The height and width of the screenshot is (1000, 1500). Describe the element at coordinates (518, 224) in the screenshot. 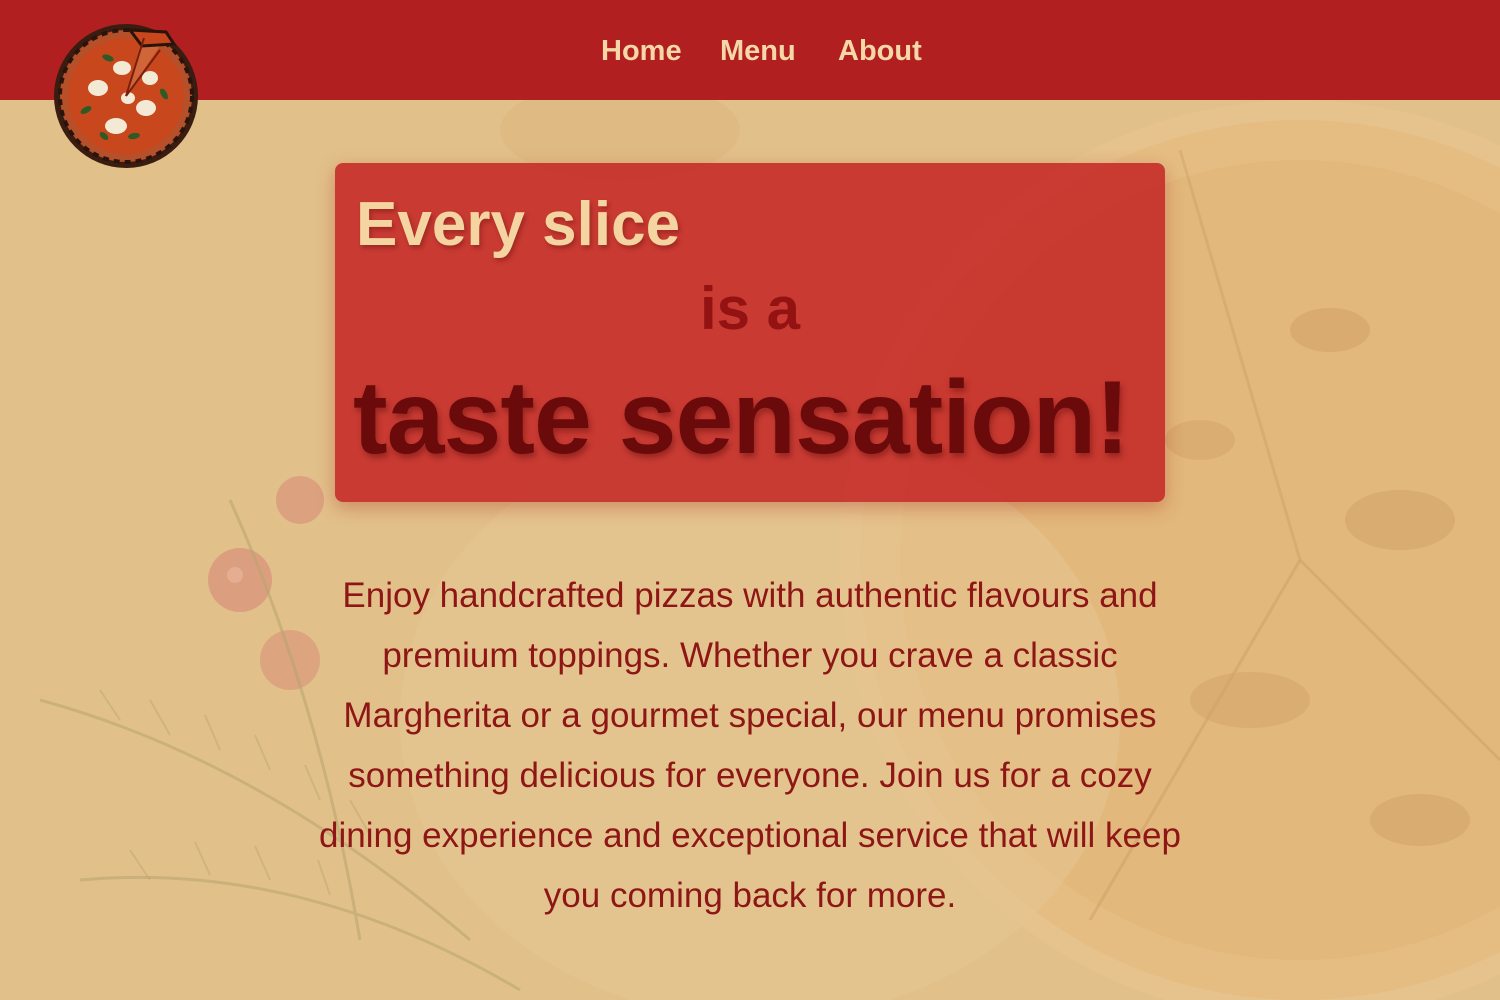

I see `hero-line-every-slice: Every slice` at that location.